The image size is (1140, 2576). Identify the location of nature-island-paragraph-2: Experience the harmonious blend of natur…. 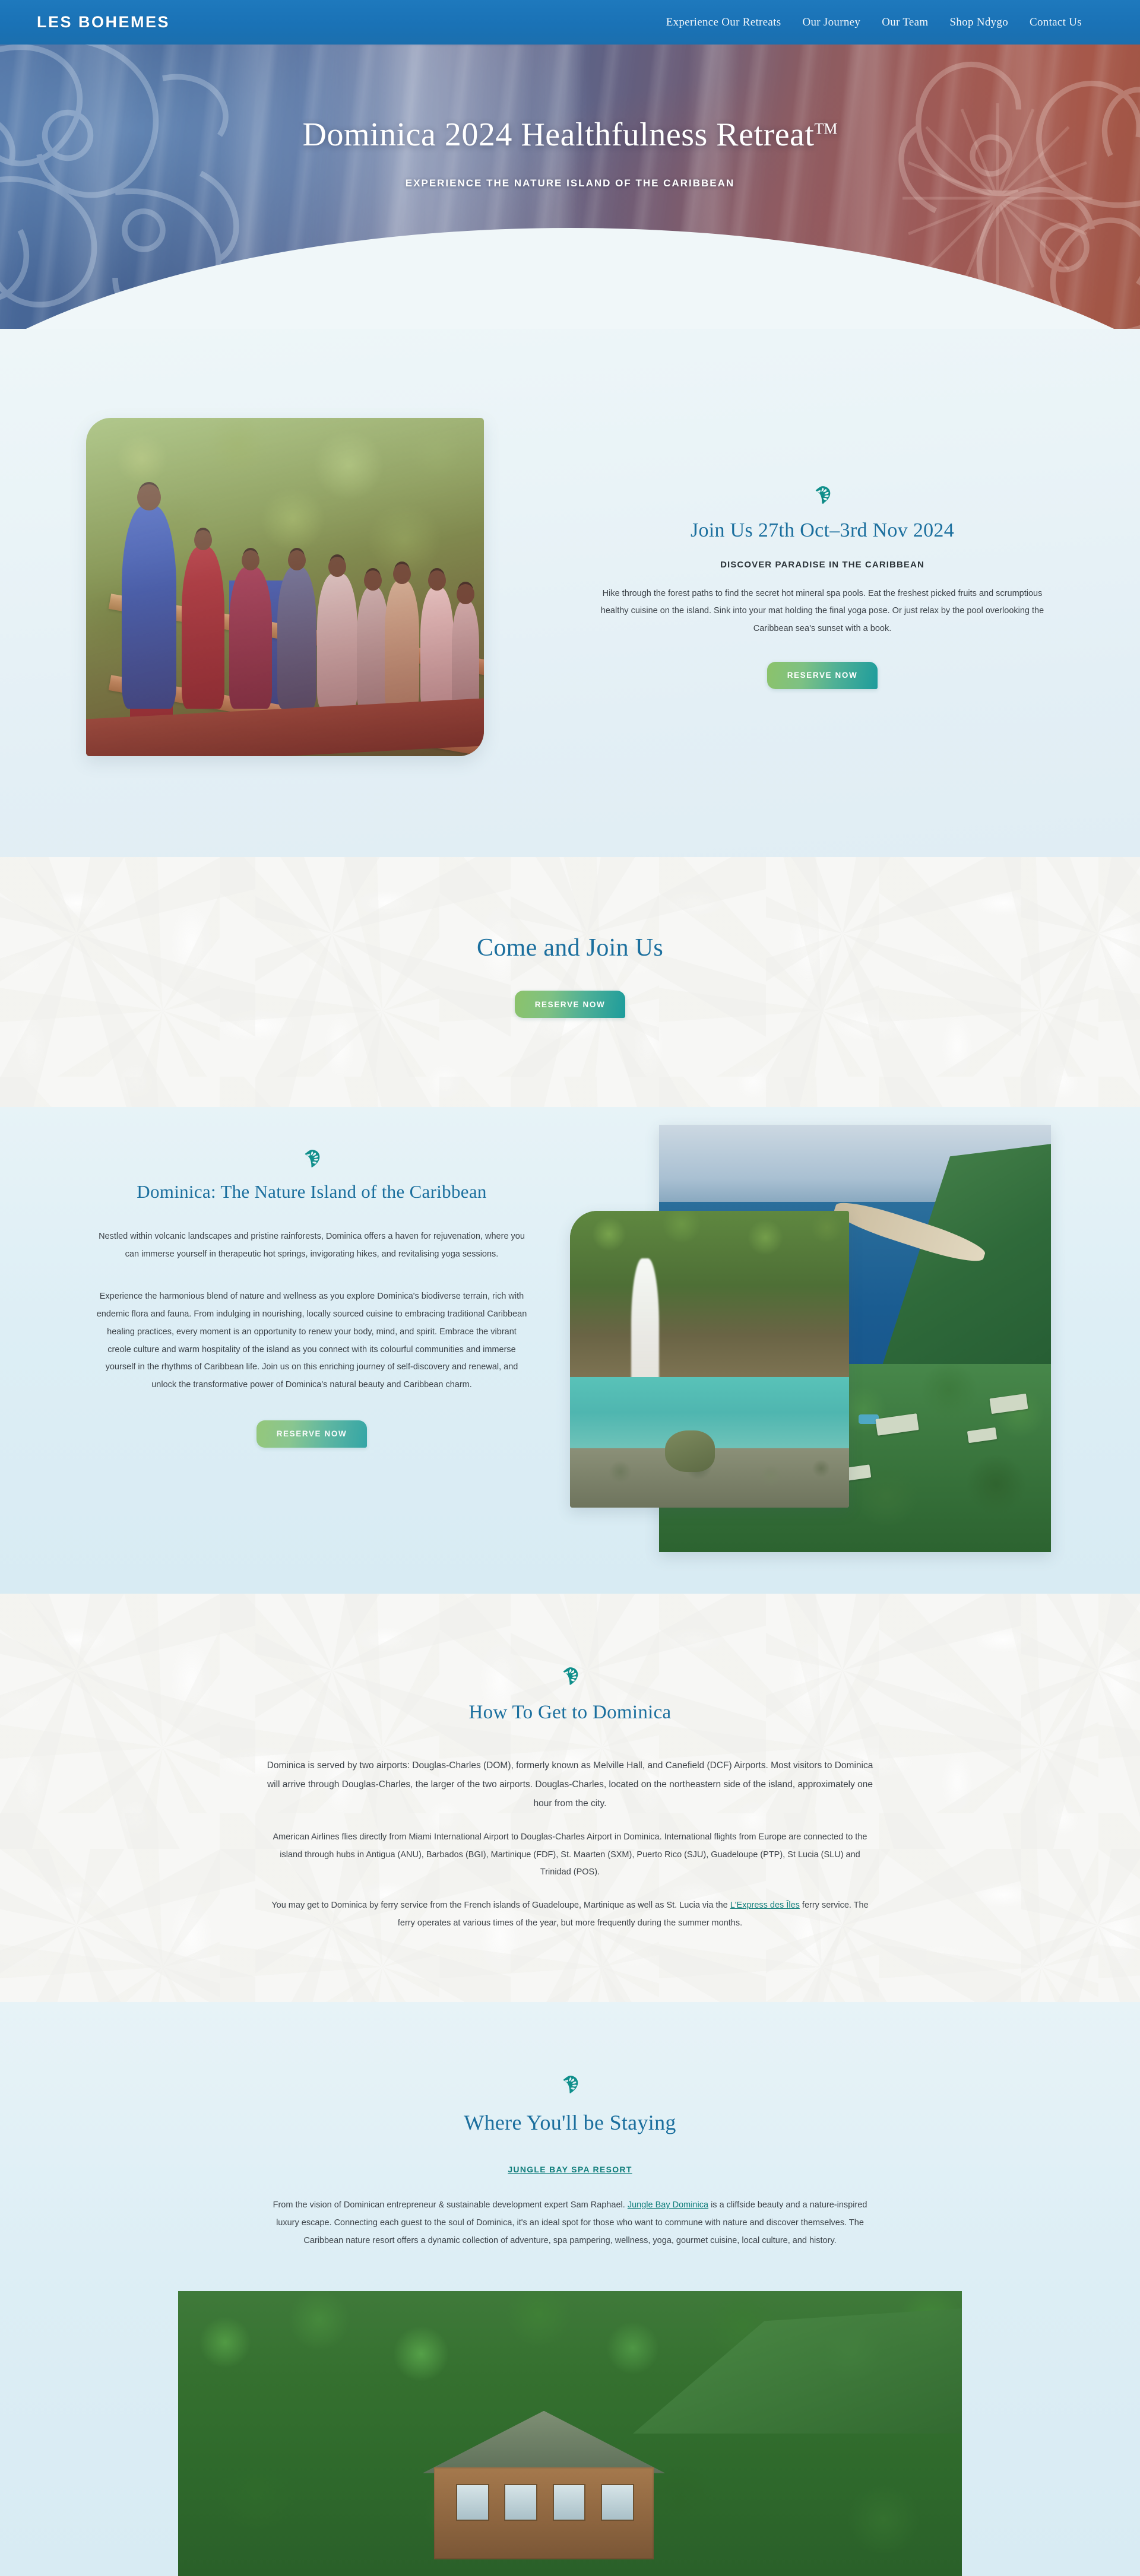
(311, 1341).